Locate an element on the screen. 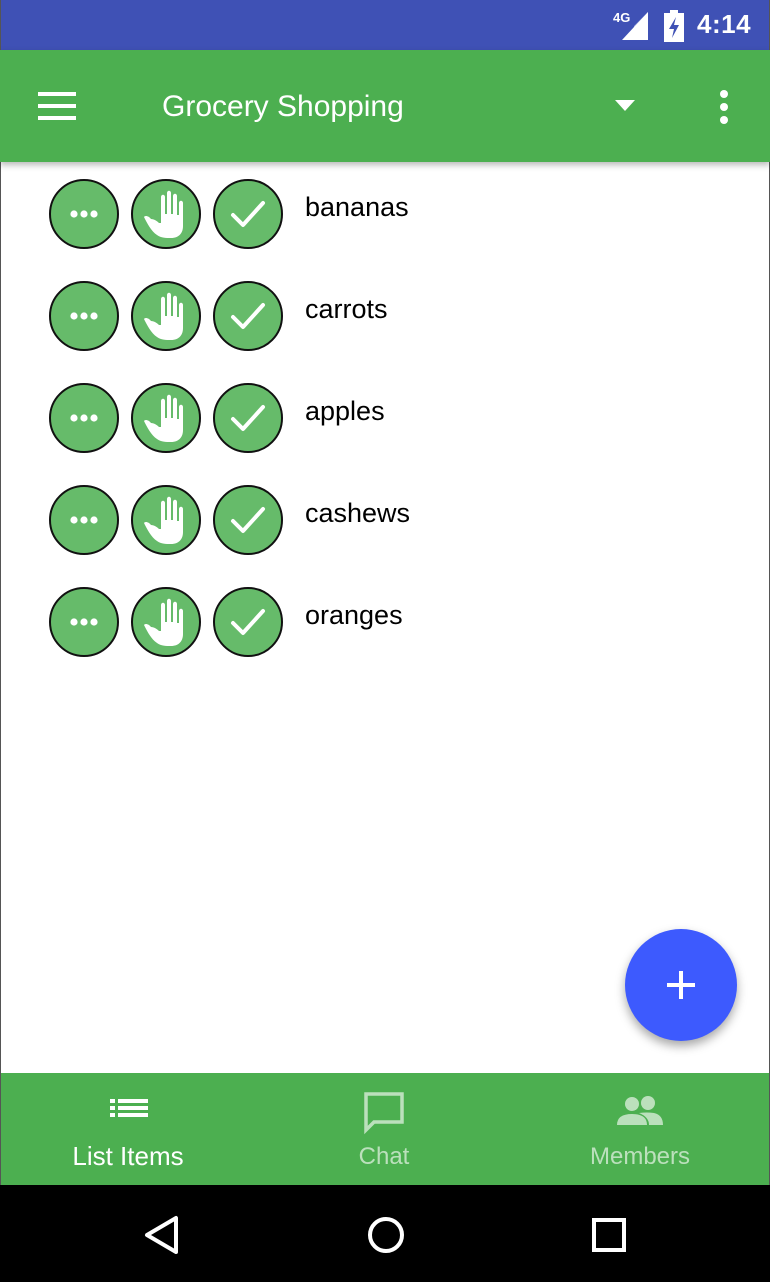  add-item-button is located at coordinates (681, 985).